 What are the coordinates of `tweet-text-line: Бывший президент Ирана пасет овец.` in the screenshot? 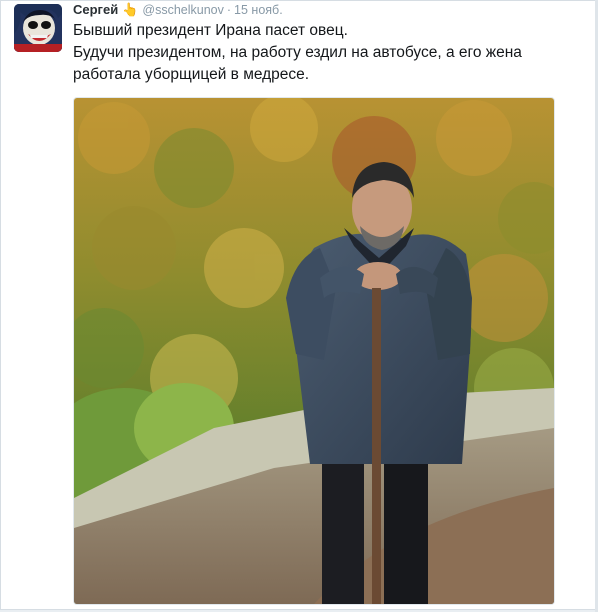 It's located at (210, 30).